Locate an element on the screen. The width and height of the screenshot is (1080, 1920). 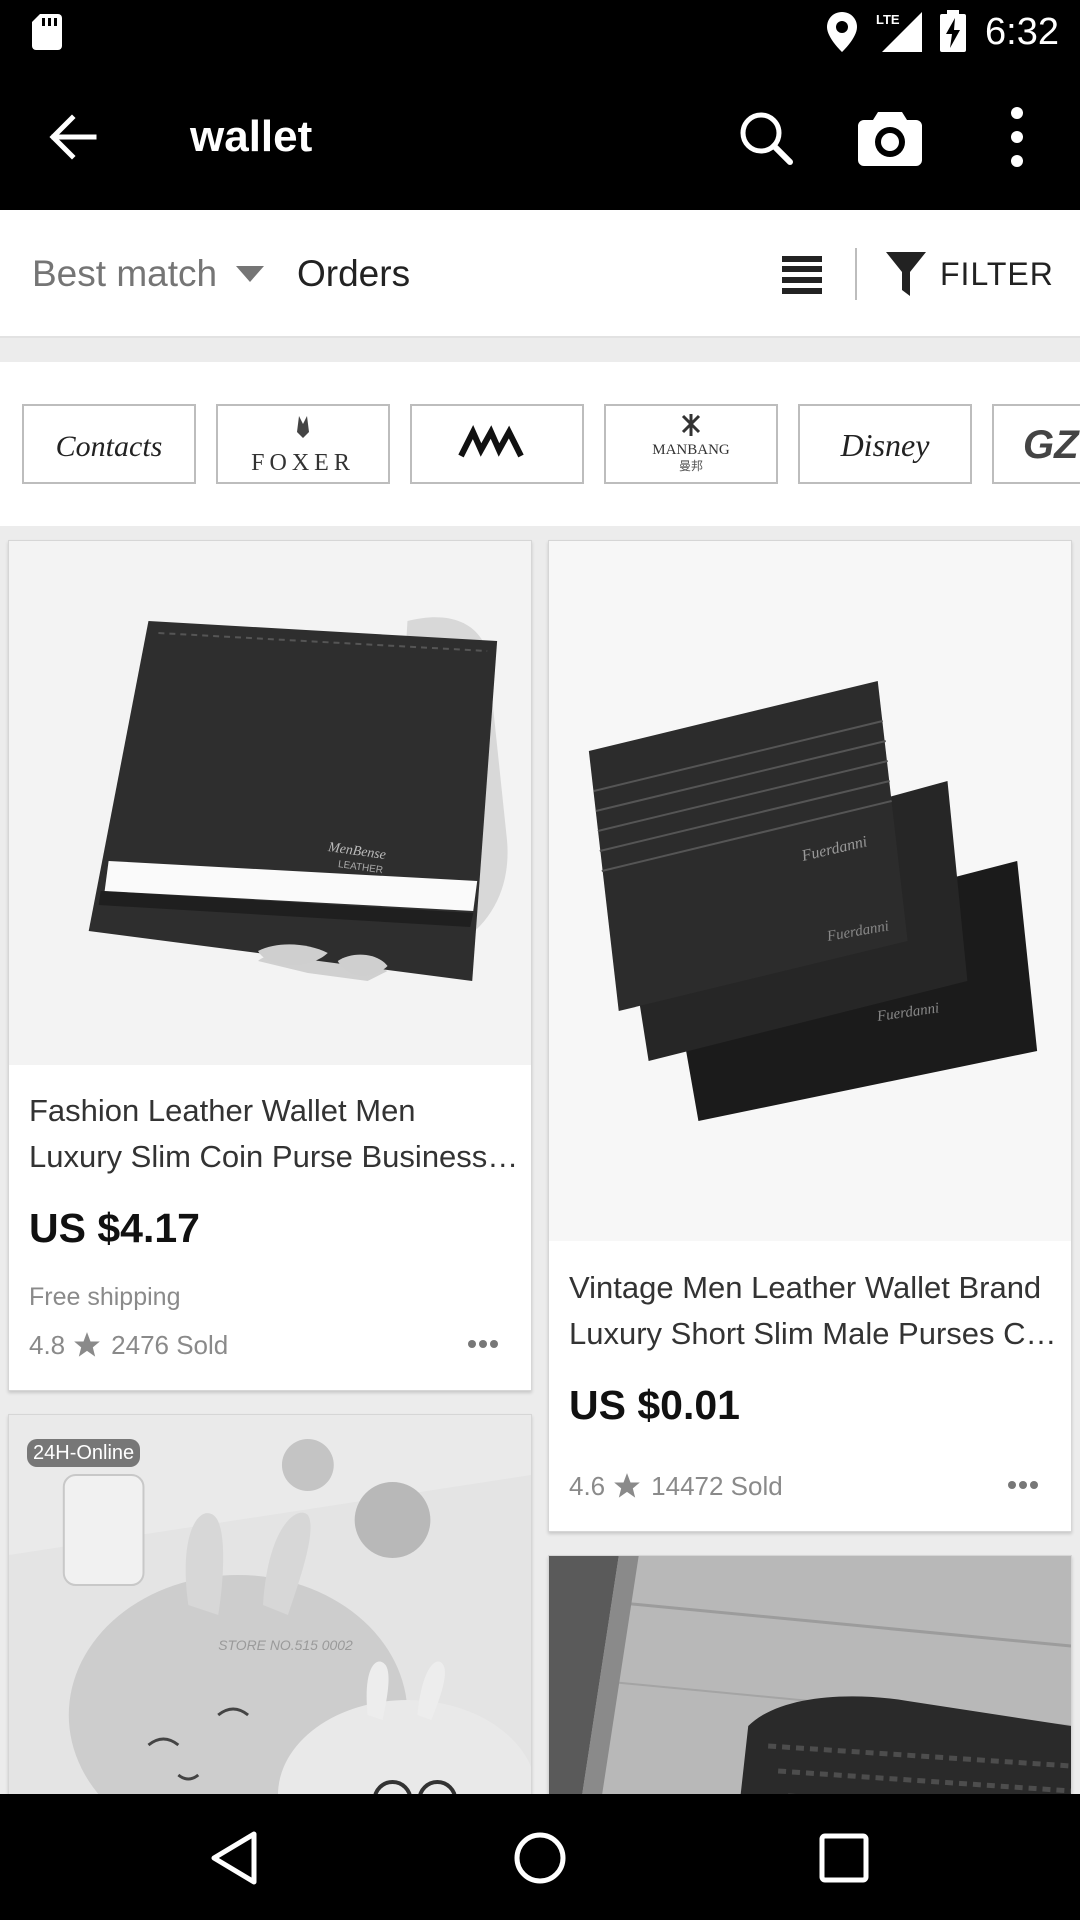
mva-logo is located at coordinates (491, 441).